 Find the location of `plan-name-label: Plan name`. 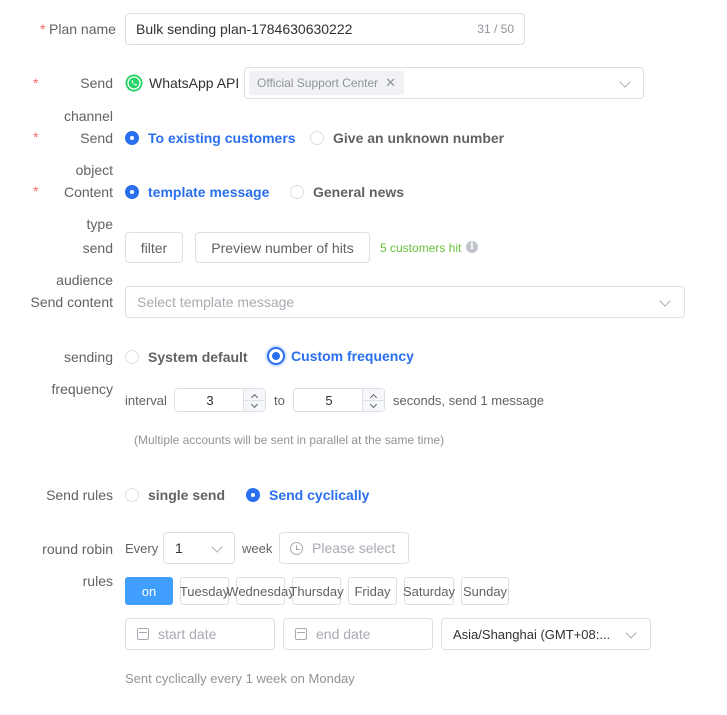

plan-name-label: Plan name is located at coordinates (82, 29).